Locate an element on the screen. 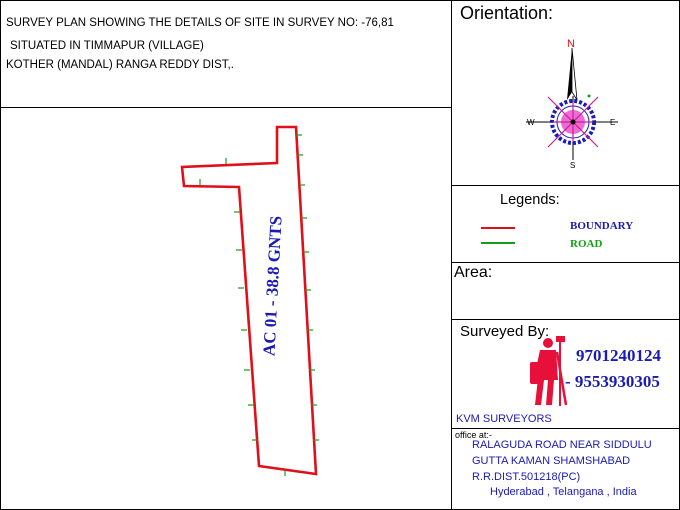 This screenshot has height=510, width=680. office-address-3: R.R.DIST.501218(PC) is located at coordinates (526, 477).